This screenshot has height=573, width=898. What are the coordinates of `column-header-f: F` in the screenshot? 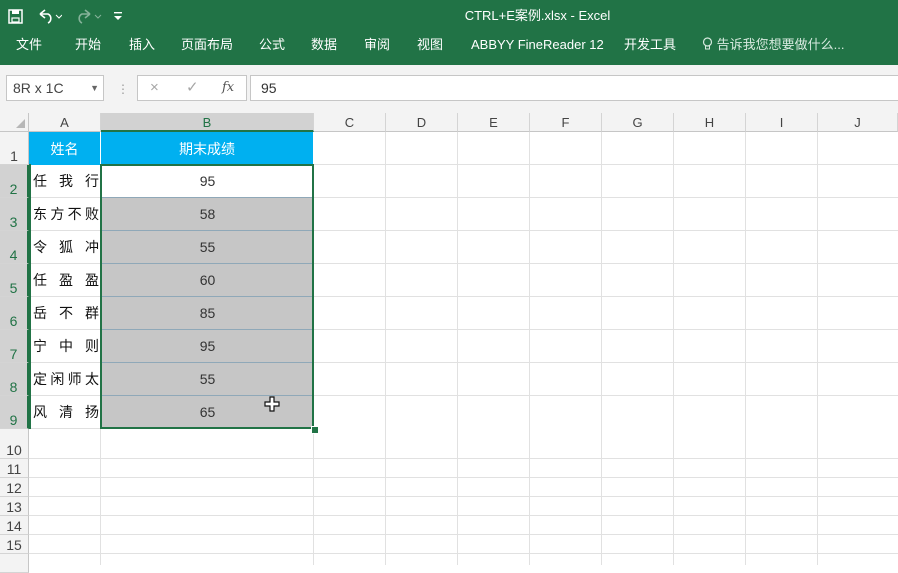 It's located at (566, 122).